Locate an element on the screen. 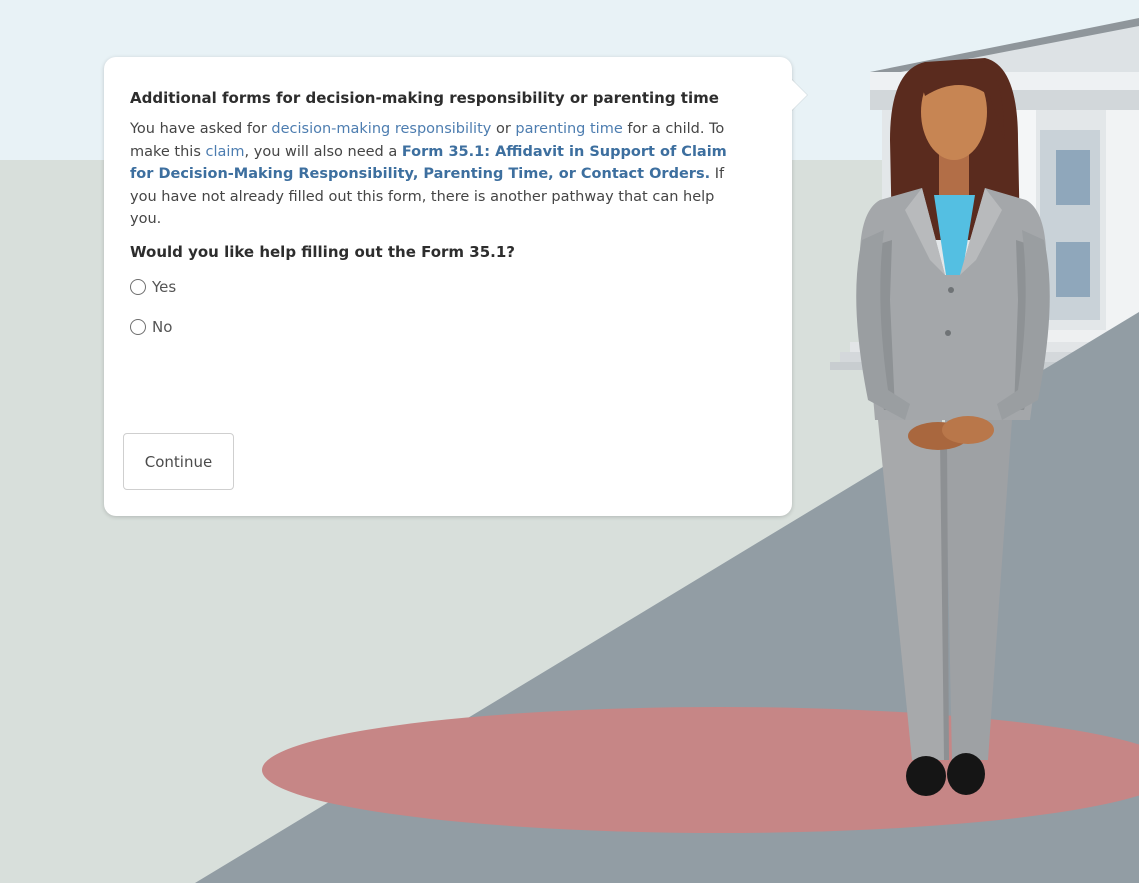 This screenshot has height=883, width=1139. body-text-need: , you will also need a is located at coordinates (323, 151).